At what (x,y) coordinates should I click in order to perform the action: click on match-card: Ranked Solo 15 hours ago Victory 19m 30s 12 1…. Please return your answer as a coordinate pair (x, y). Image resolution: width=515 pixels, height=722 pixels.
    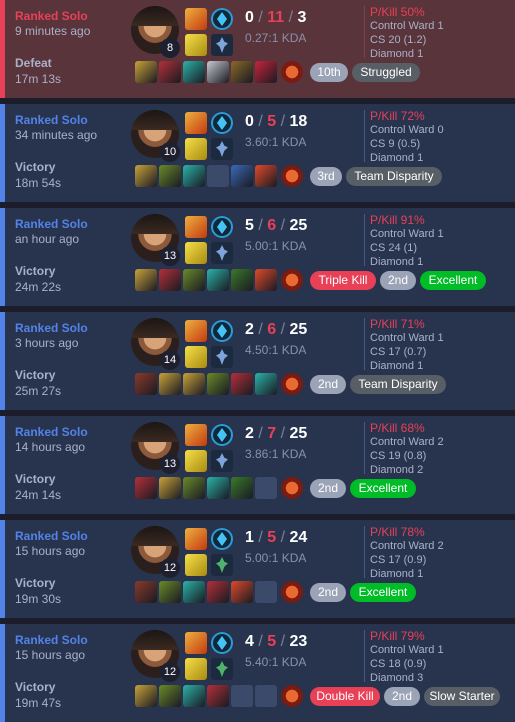
    Looking at the image, I should click on (257, 569).